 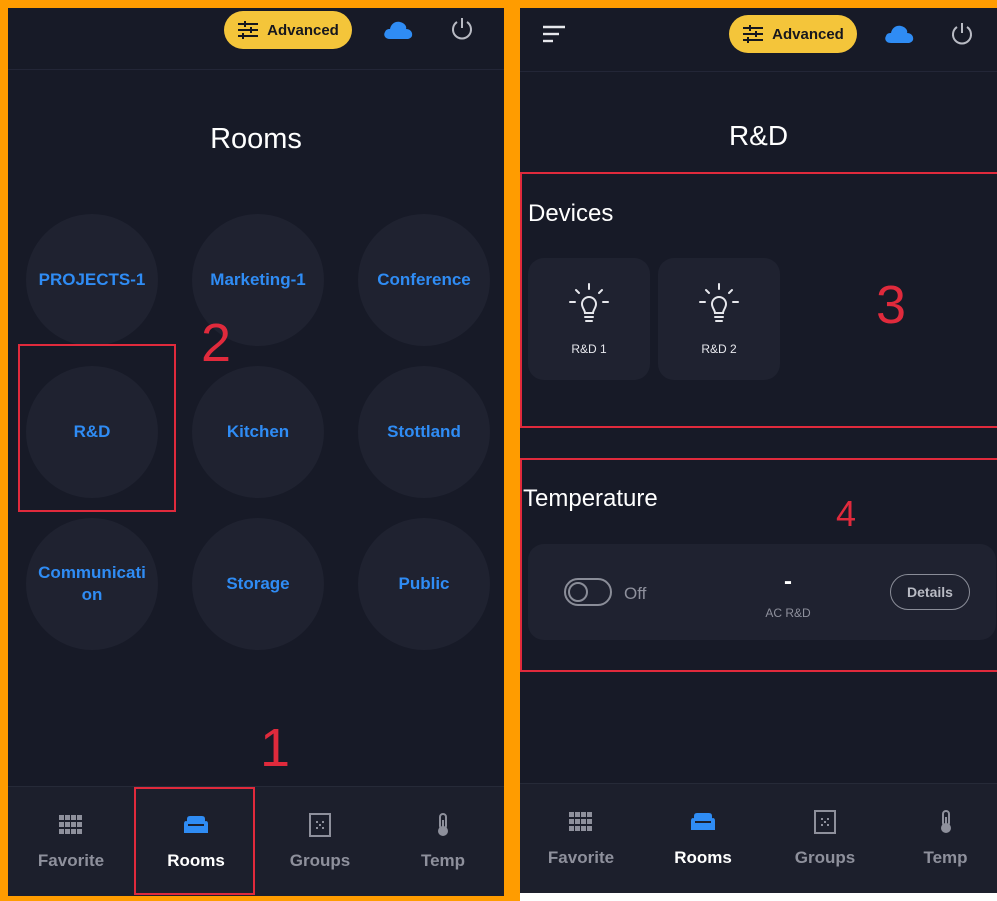 What do you see at coordinates (891, 305) in the screenshot?
I see `annotation-number-3: 3` at bounding box center [891, 305].